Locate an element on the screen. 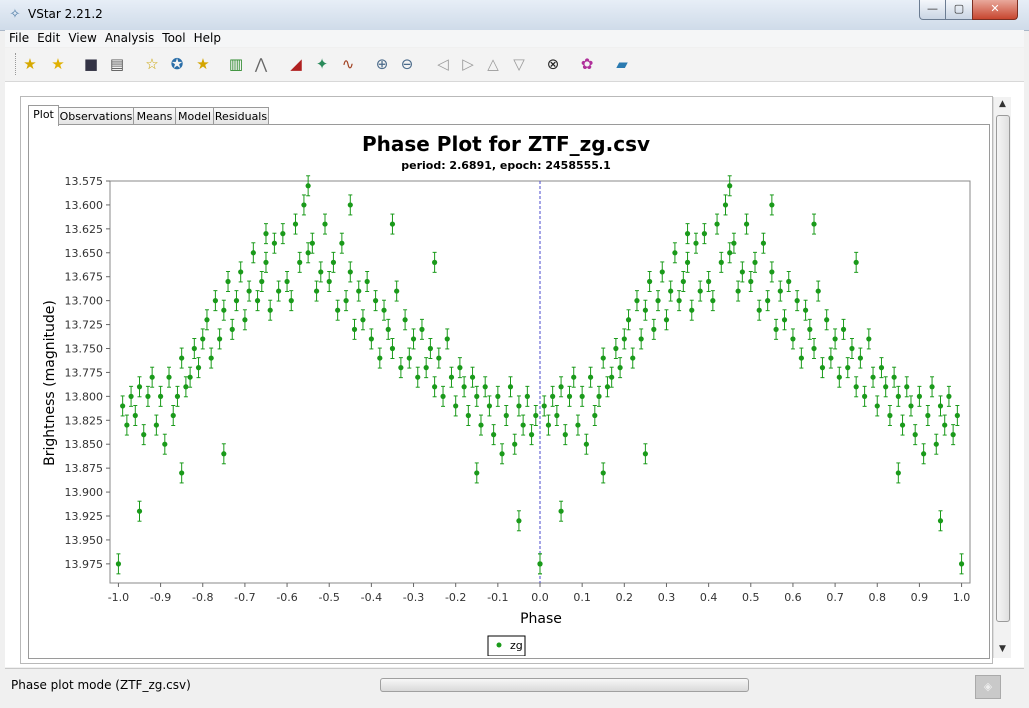 Image resolution: width=1029 pixels, height=708 pixels. plot-means-icon: ⋀ is located at coordinates (261, 64).